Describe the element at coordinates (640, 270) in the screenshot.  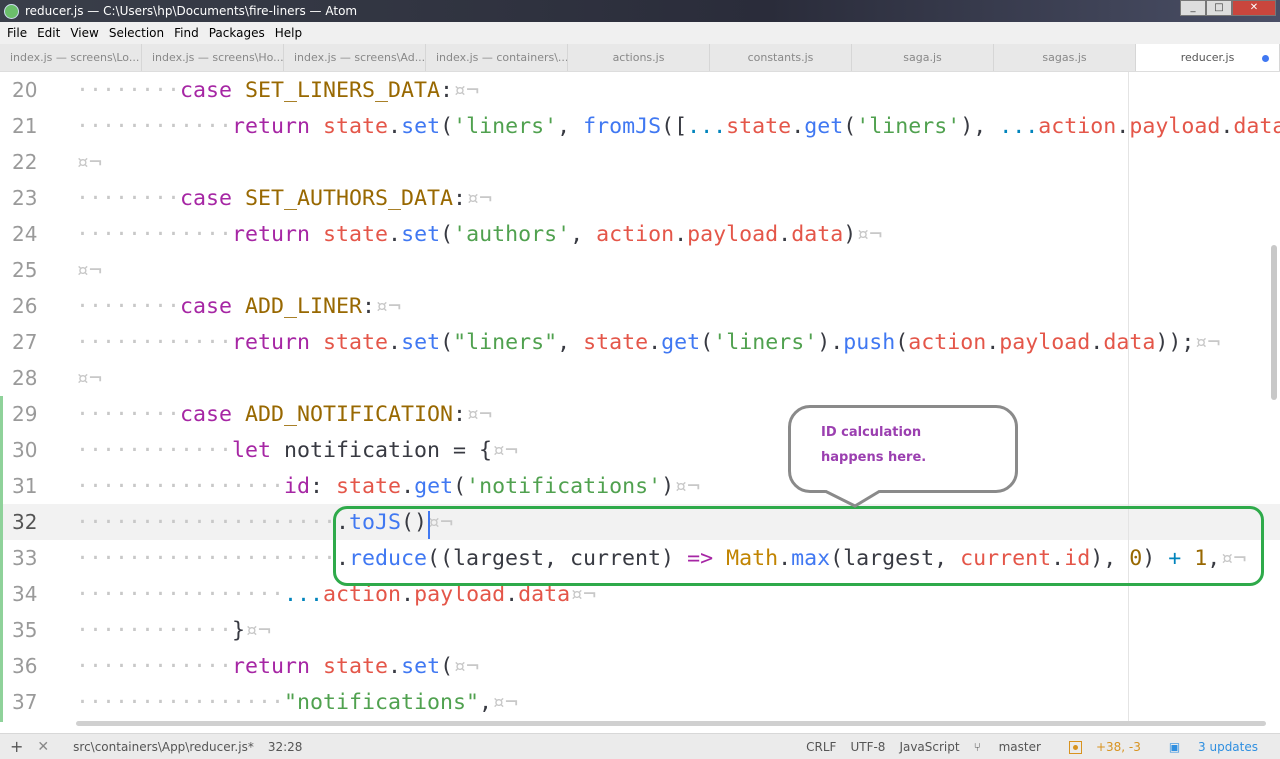
I see `code-line: 25 ¤¬` at that location.